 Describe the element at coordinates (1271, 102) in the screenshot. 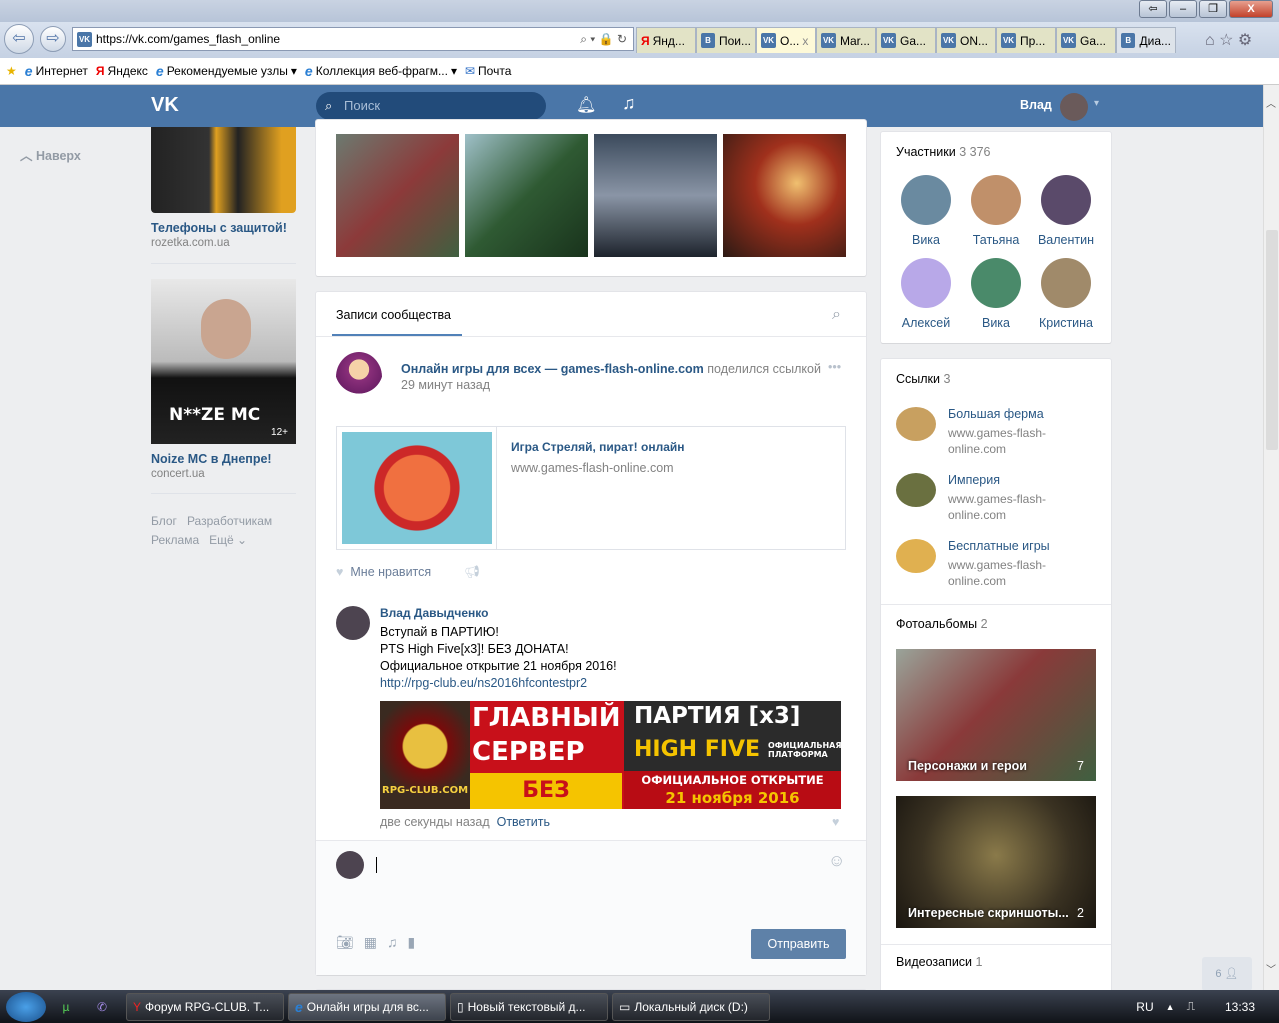

I see `scroll-up-icon: ︿` at that location.